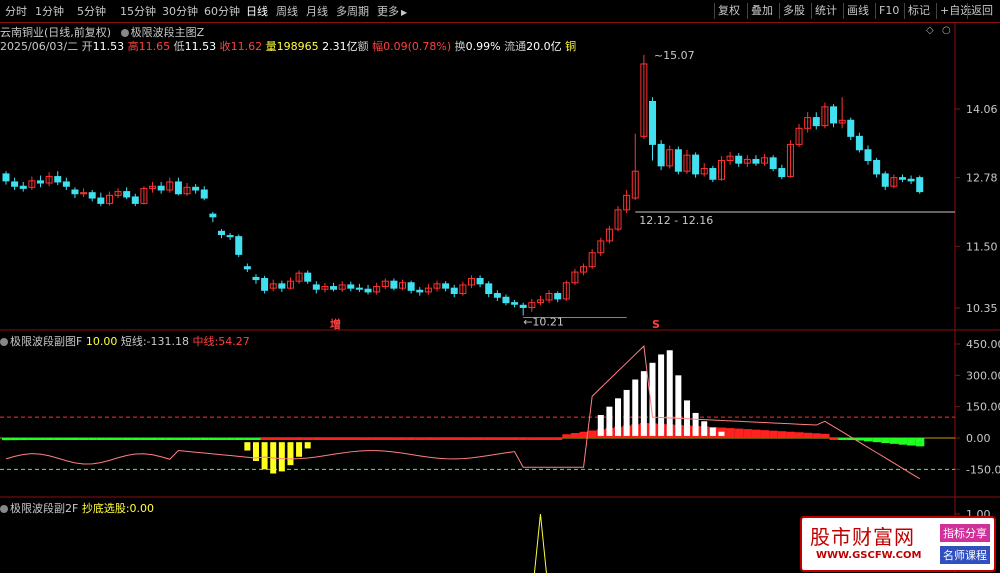 Image resolution: width=1000 pixels, height=573 pixels. Describe the element at coordinates (982, 246) in the screenshot. I see `main-axis-label: 11.50` at that location.